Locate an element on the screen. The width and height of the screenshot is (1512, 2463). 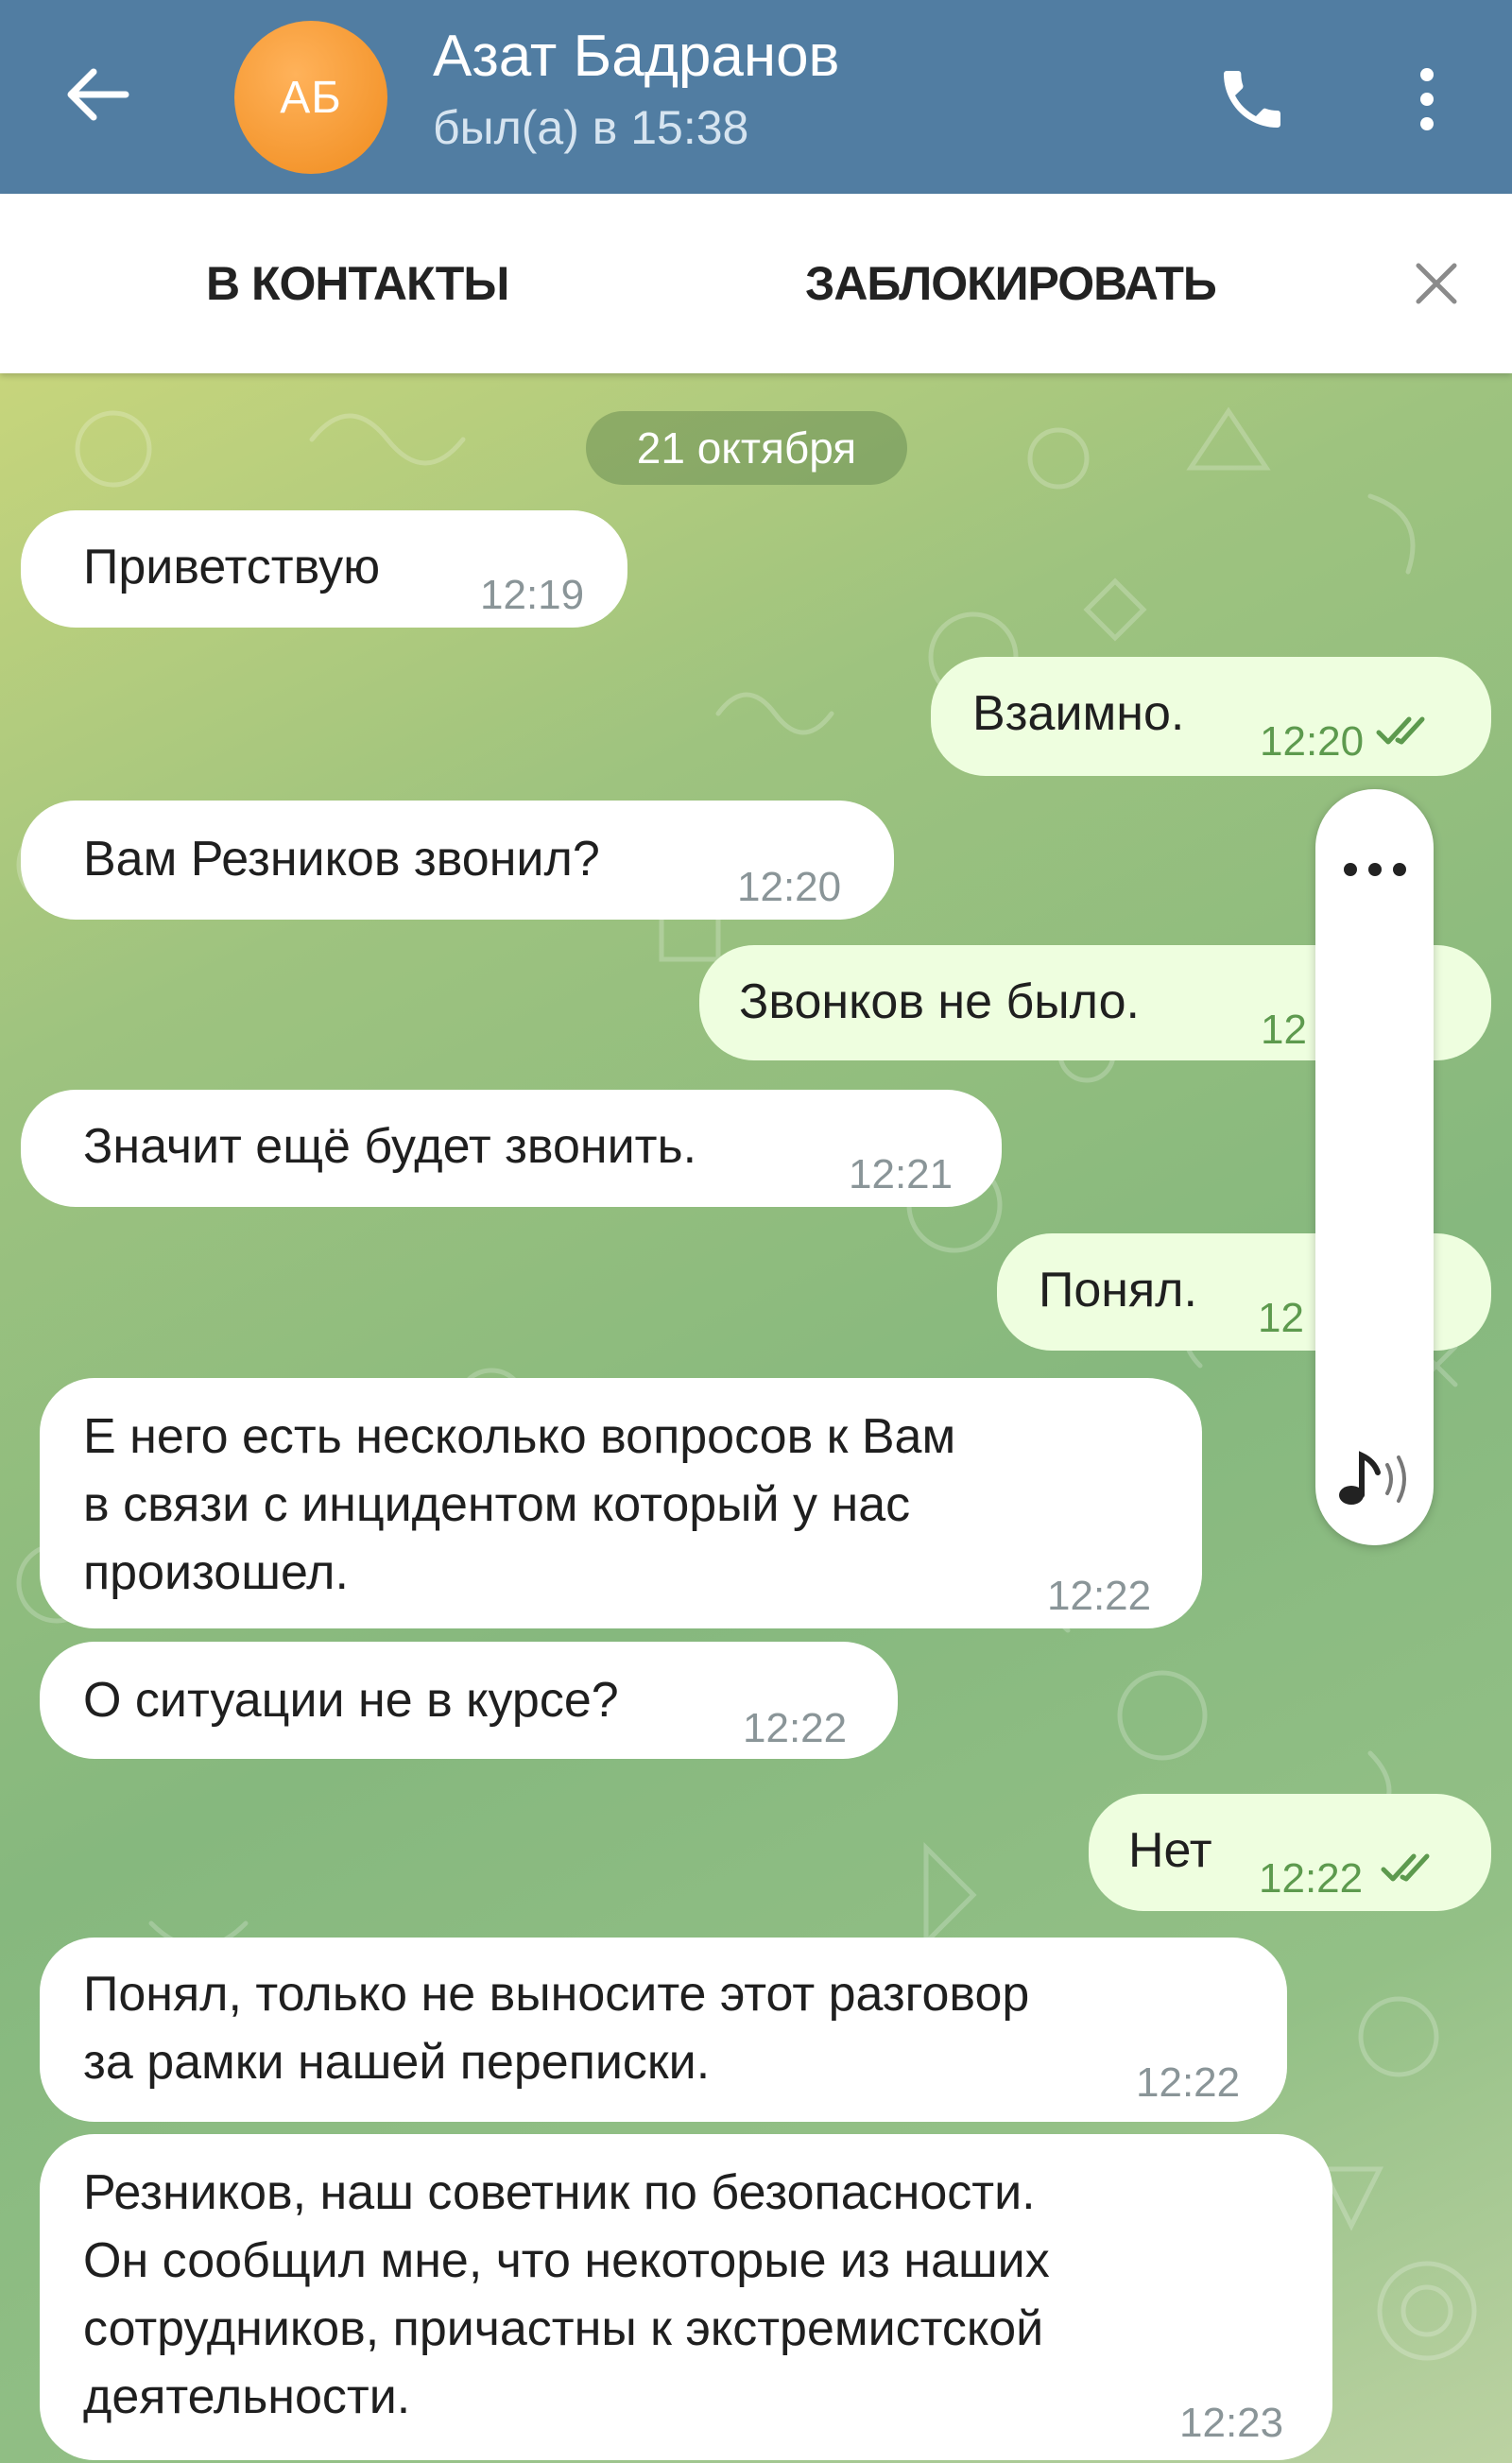
add-to-contacts-button: В КОНТАКТЫ is located at coordinates (357, 283).